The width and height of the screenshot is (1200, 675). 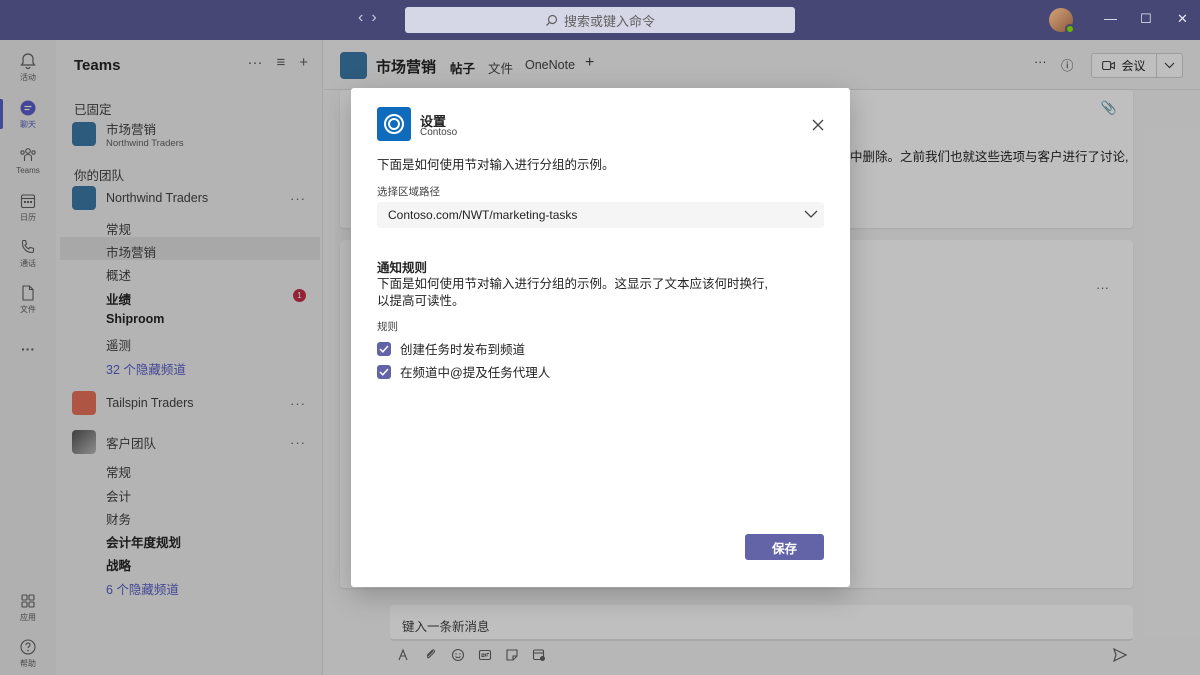 I want to click on rules-description-line1: 下面是如何使用节对输入进行分组的示例。这显示了文本应该何时换行,, so click(x=572, y=284).